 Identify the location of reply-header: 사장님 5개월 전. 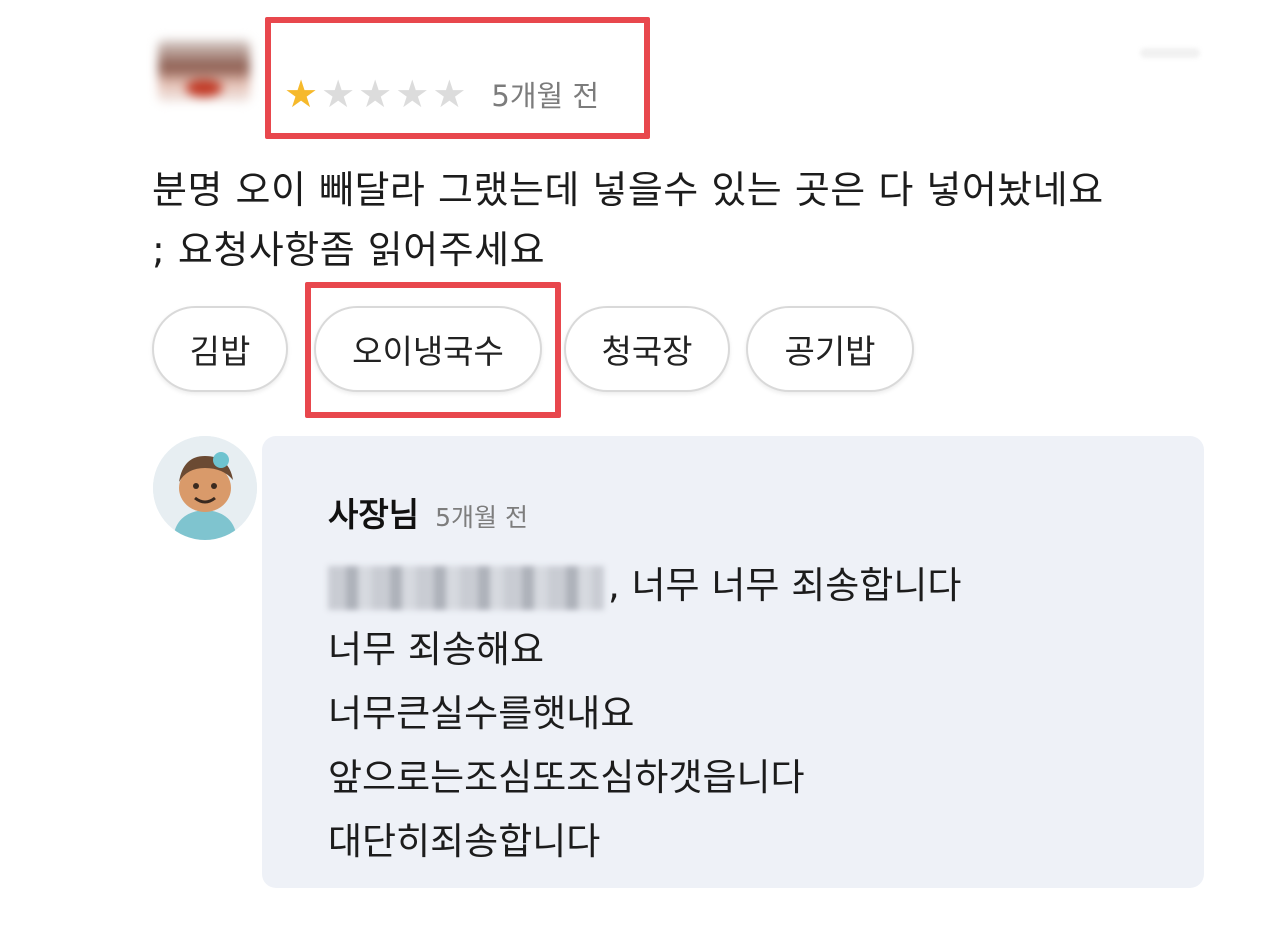
(428, 512).